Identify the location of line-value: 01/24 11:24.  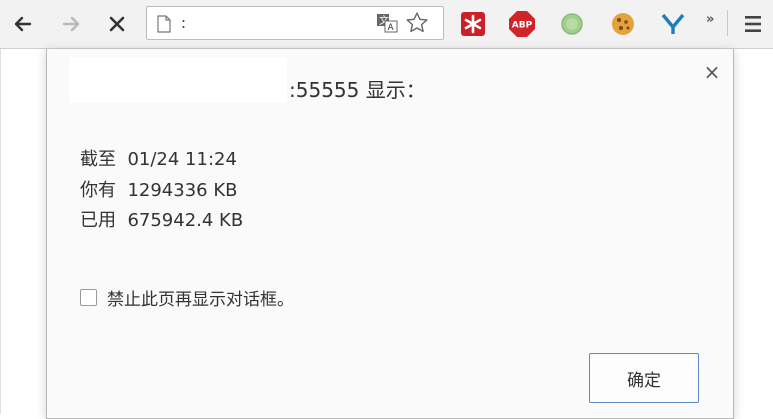
(182, 159).